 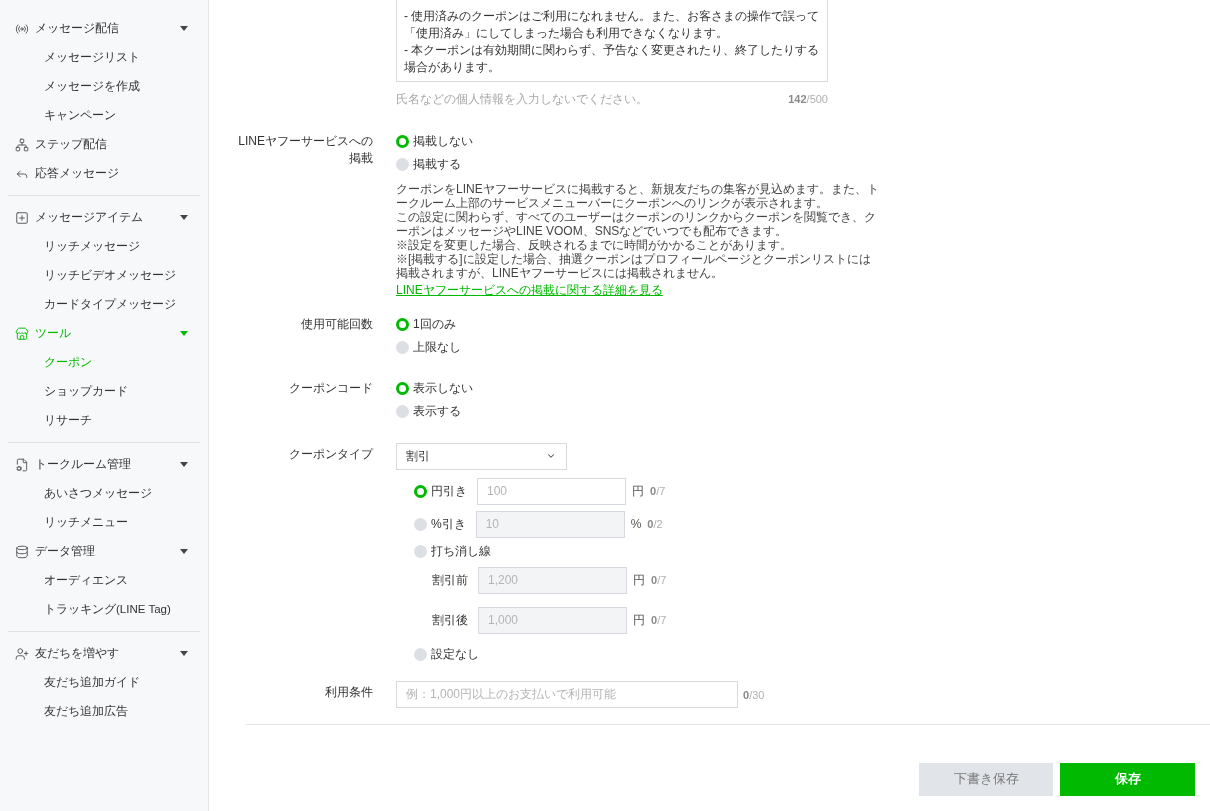 What do you see at coordinates (349, 692) in the screenshot?
I see `field-label: 利用条件` at bounding box center [349, 692].